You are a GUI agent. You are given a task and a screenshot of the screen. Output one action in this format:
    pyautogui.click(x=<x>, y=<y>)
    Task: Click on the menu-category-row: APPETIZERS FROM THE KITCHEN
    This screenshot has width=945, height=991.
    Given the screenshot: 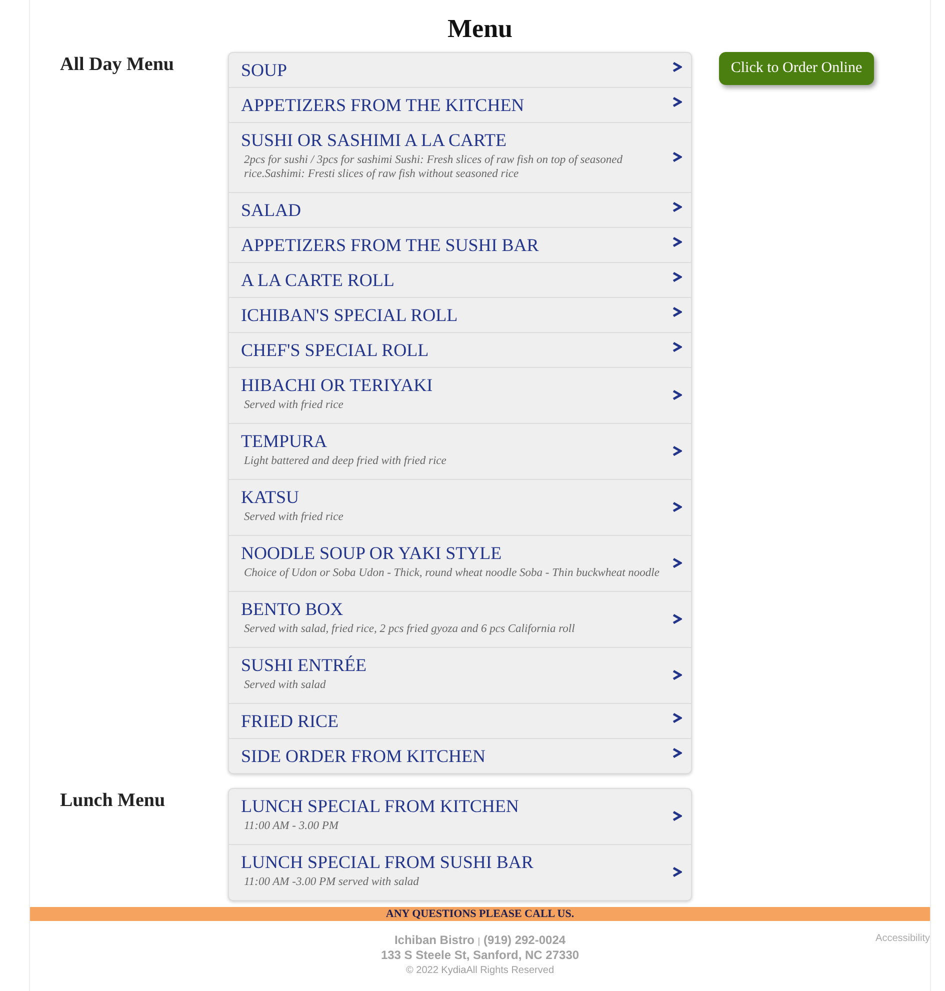 What is the action you would take?
    pyautogui.click(x=460, y=105)
    